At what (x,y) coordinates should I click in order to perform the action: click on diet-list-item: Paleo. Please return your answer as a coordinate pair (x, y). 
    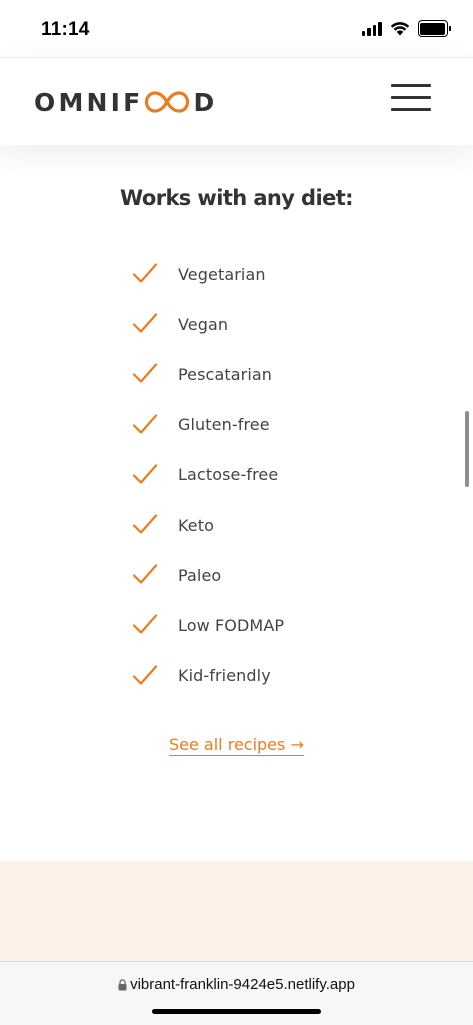
    Looking at the image, I should click on (207, 575).